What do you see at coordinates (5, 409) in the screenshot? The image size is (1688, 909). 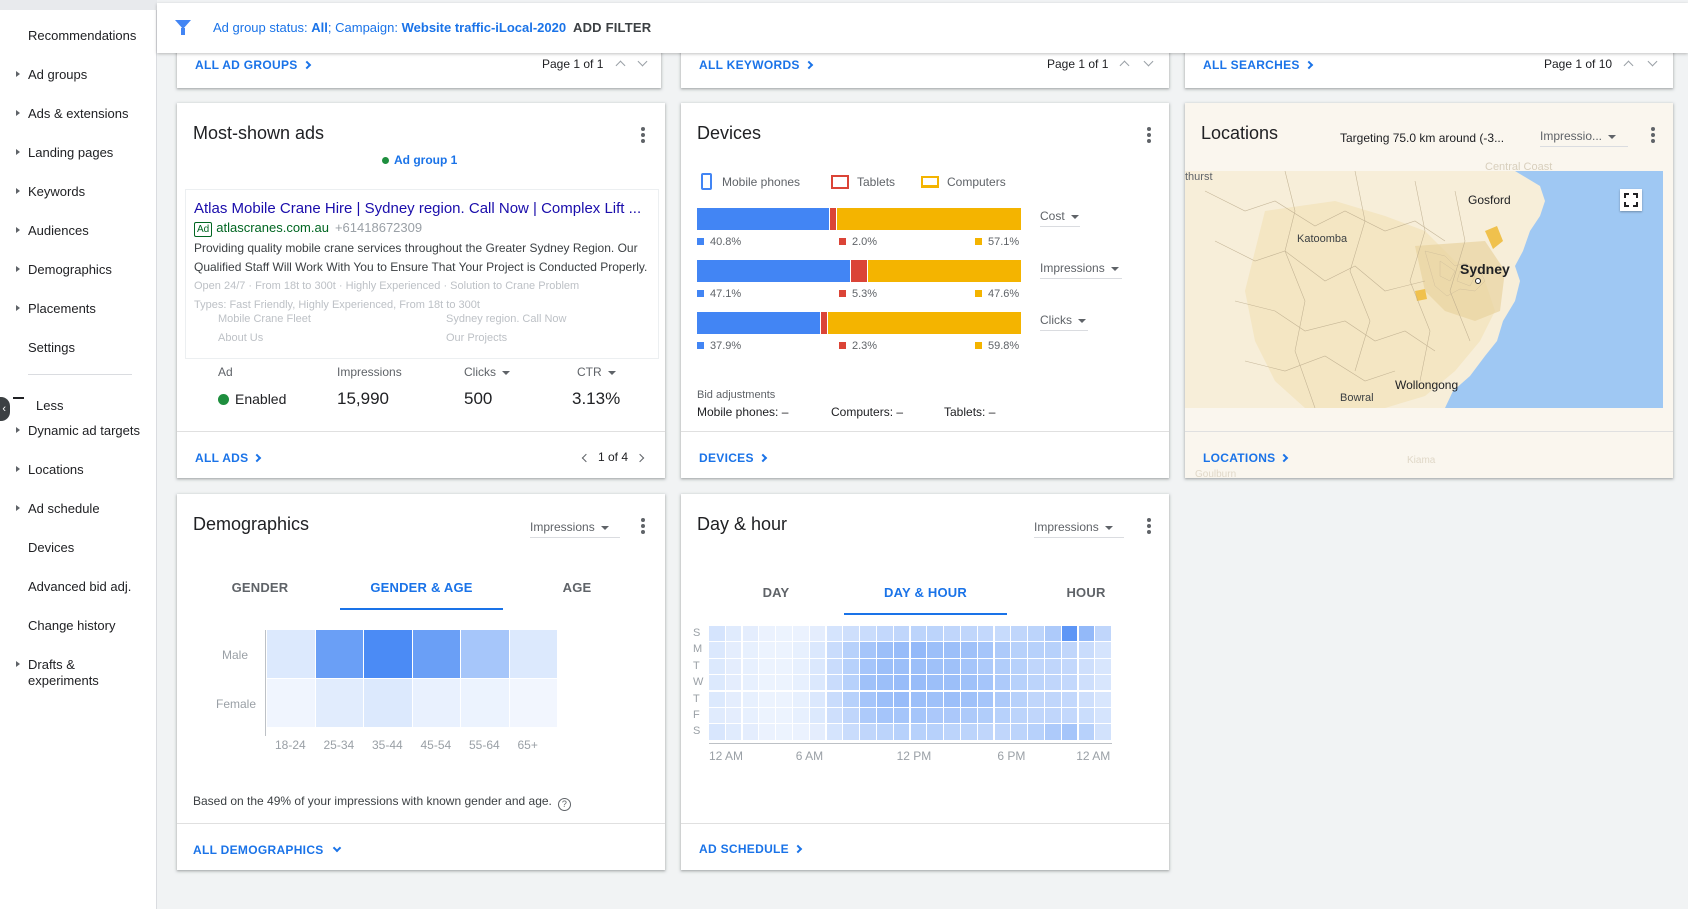 I see `collapse-sidebar-button: ‹` at bounding box center [5, 409].